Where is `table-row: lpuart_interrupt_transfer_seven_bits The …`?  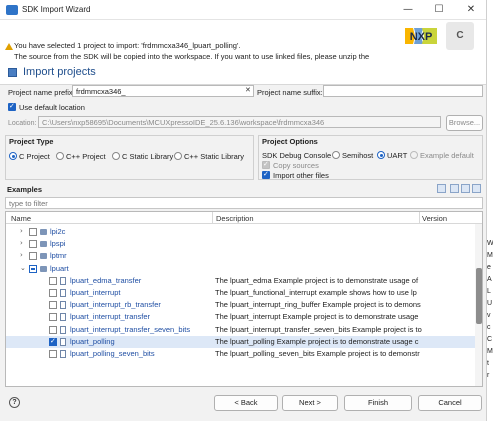 table-row: lpuart_interrupt_transfer_seven_bits The … is located at coordinates (241, 330).